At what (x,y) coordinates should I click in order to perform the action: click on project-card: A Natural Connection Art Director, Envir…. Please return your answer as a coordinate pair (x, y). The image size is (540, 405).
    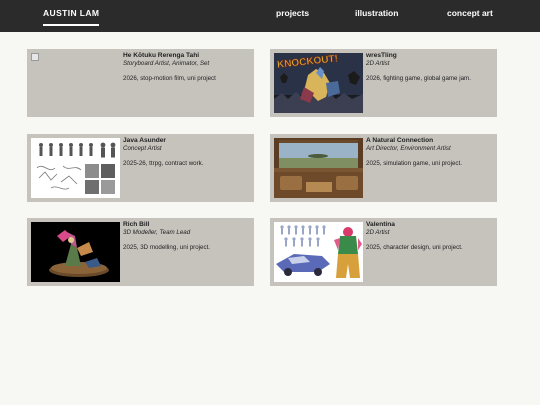
    Looking at the image, I should click on (383, 168).